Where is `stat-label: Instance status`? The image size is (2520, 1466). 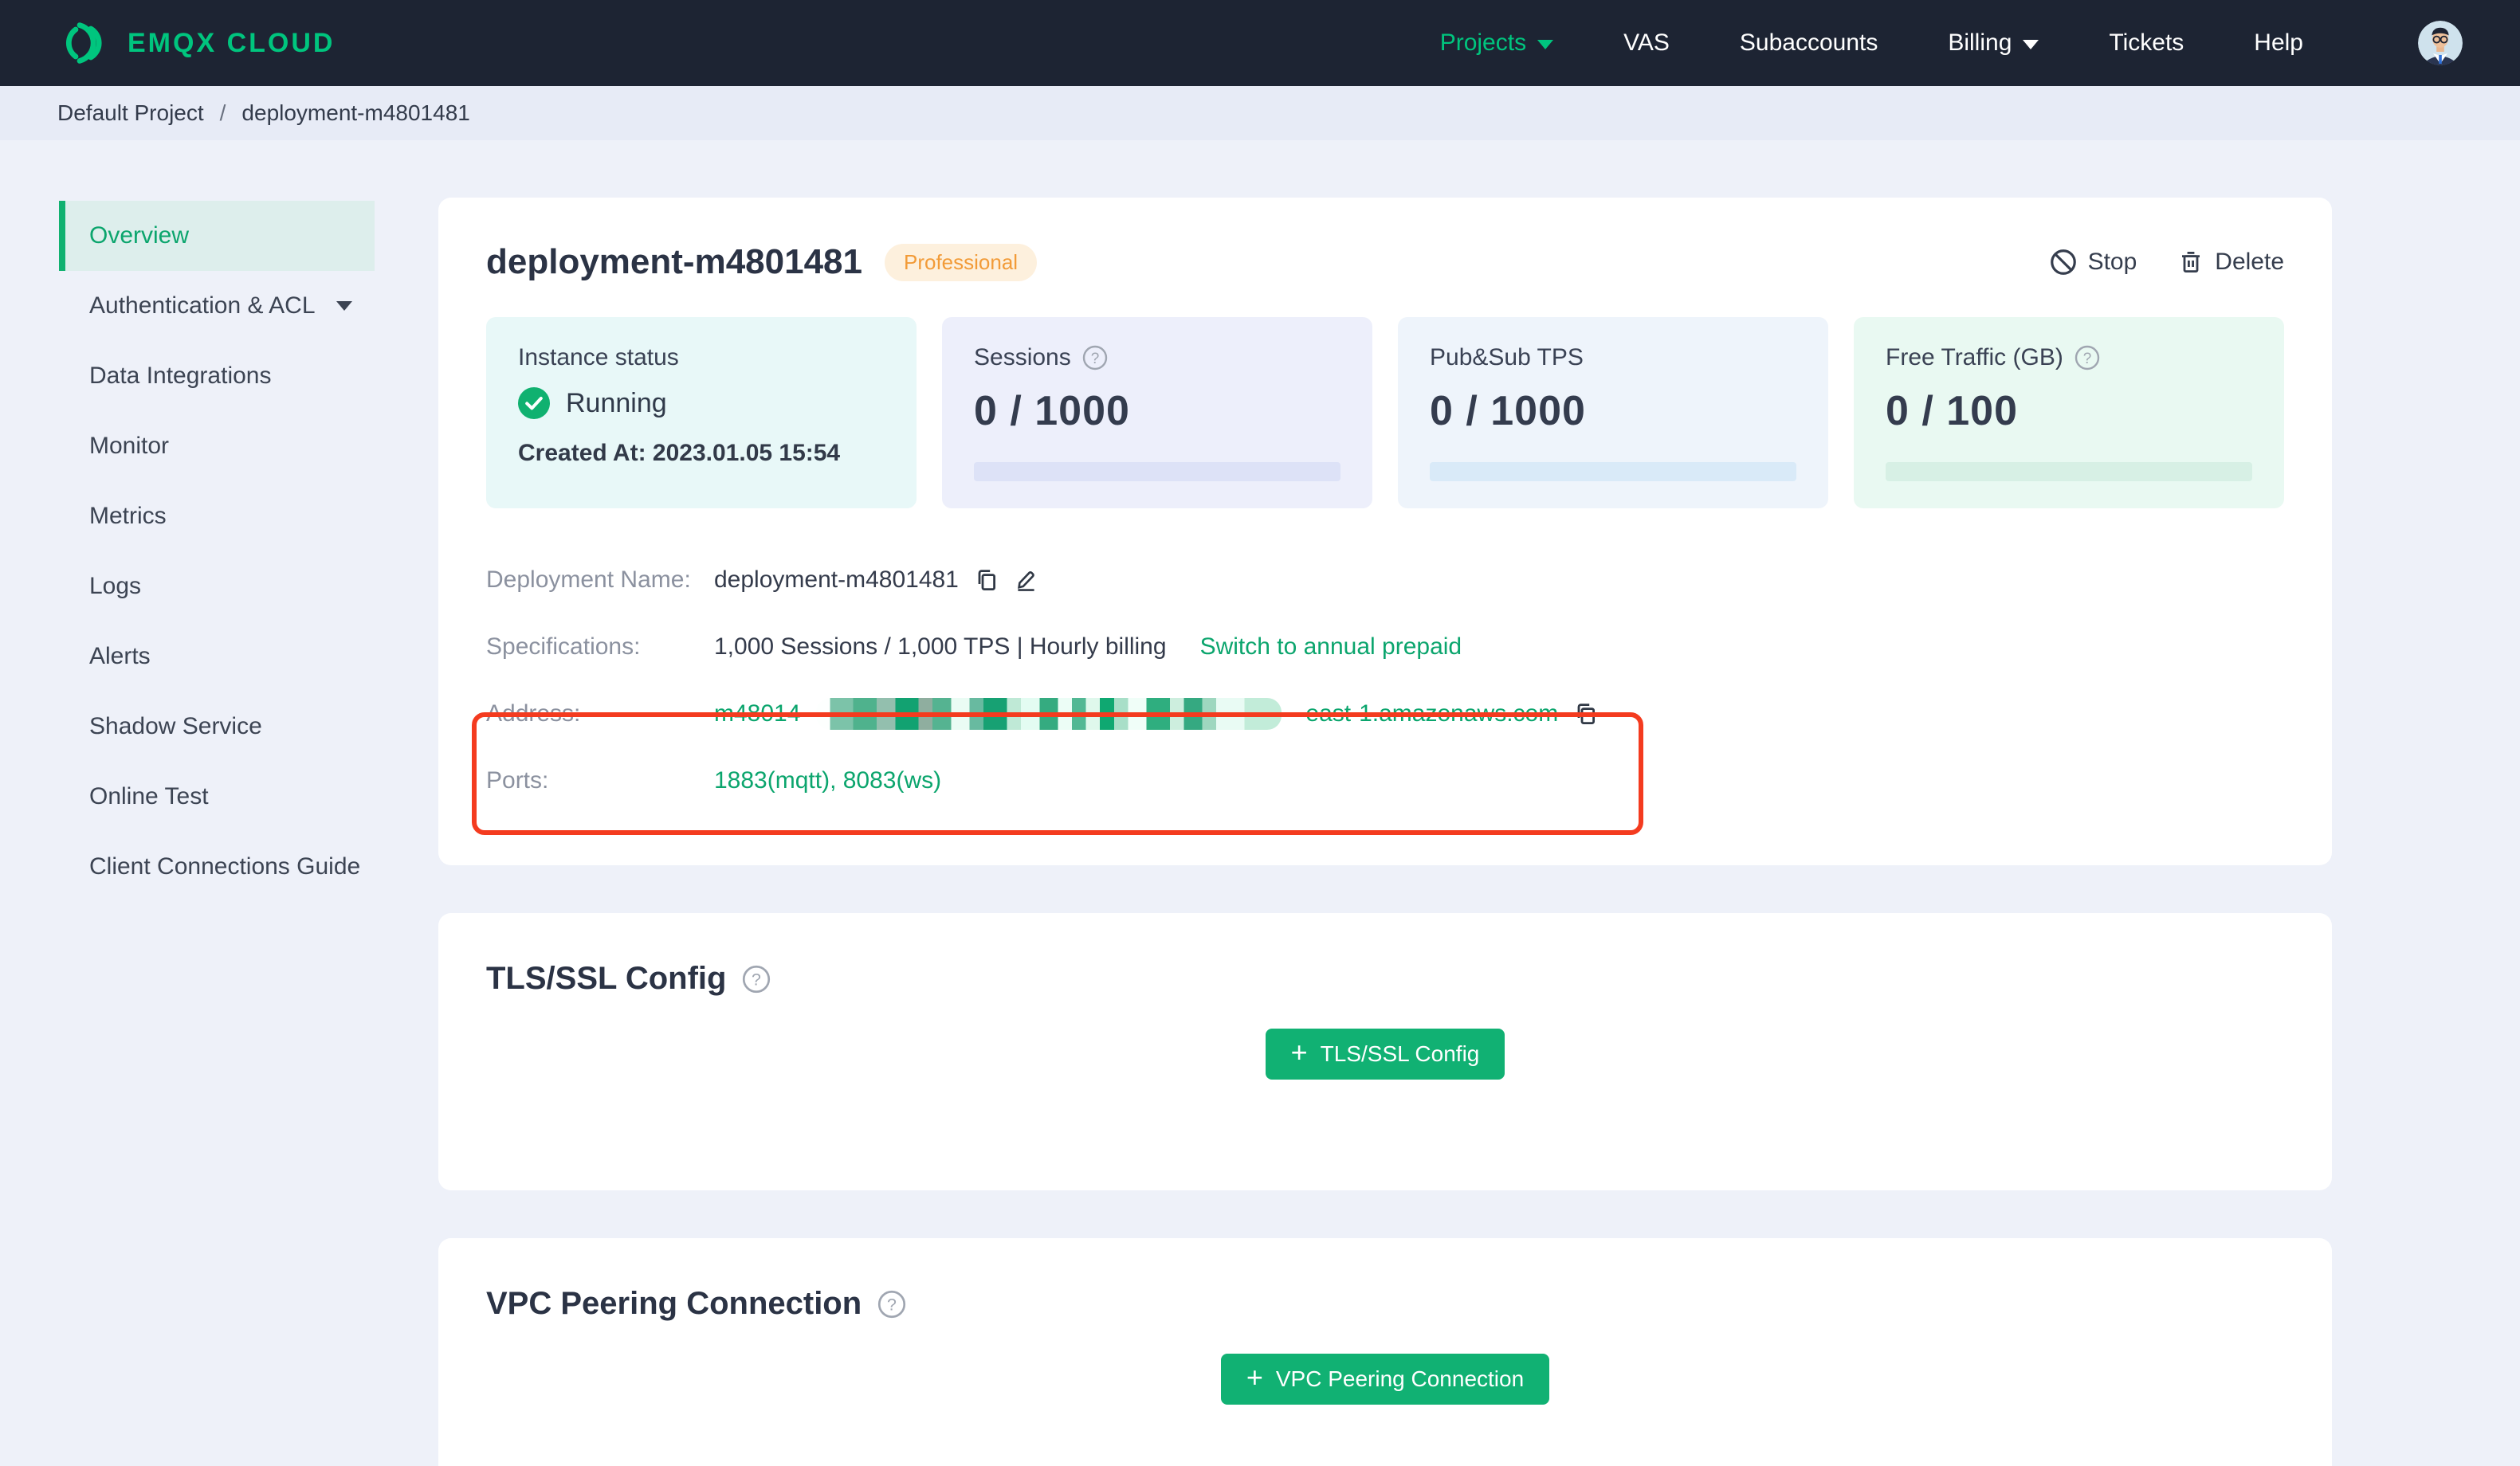 stat-label: Instance status is located at coordinates (598, 357).